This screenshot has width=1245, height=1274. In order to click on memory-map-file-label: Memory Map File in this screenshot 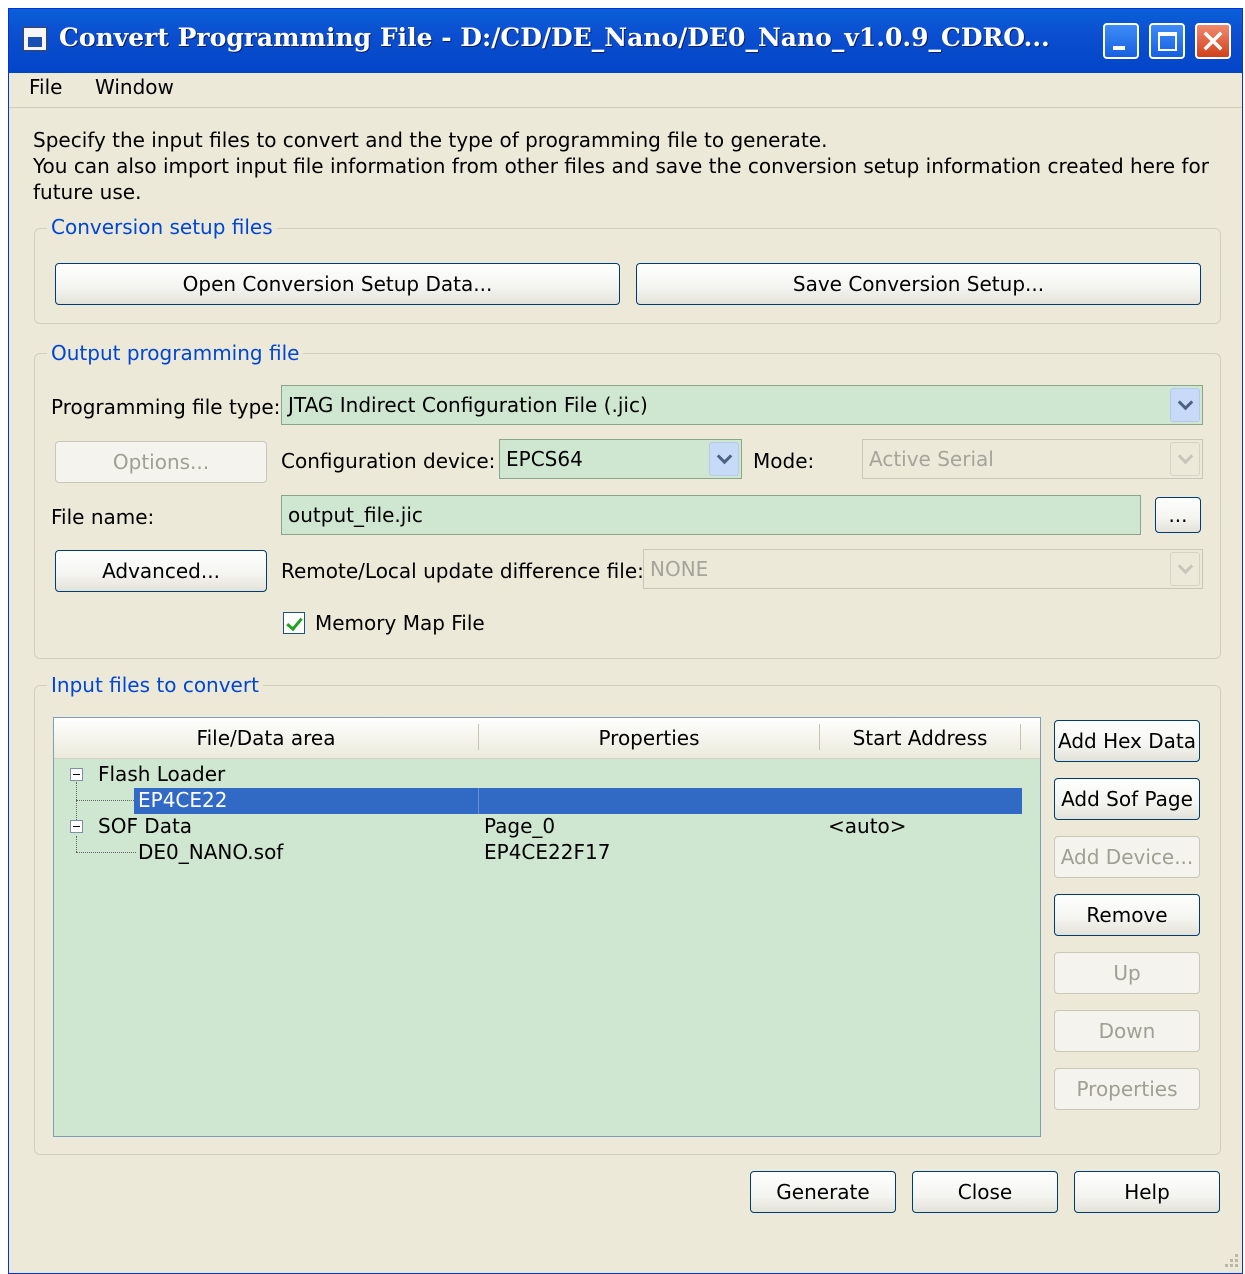, I will do `click(400, 623)`.